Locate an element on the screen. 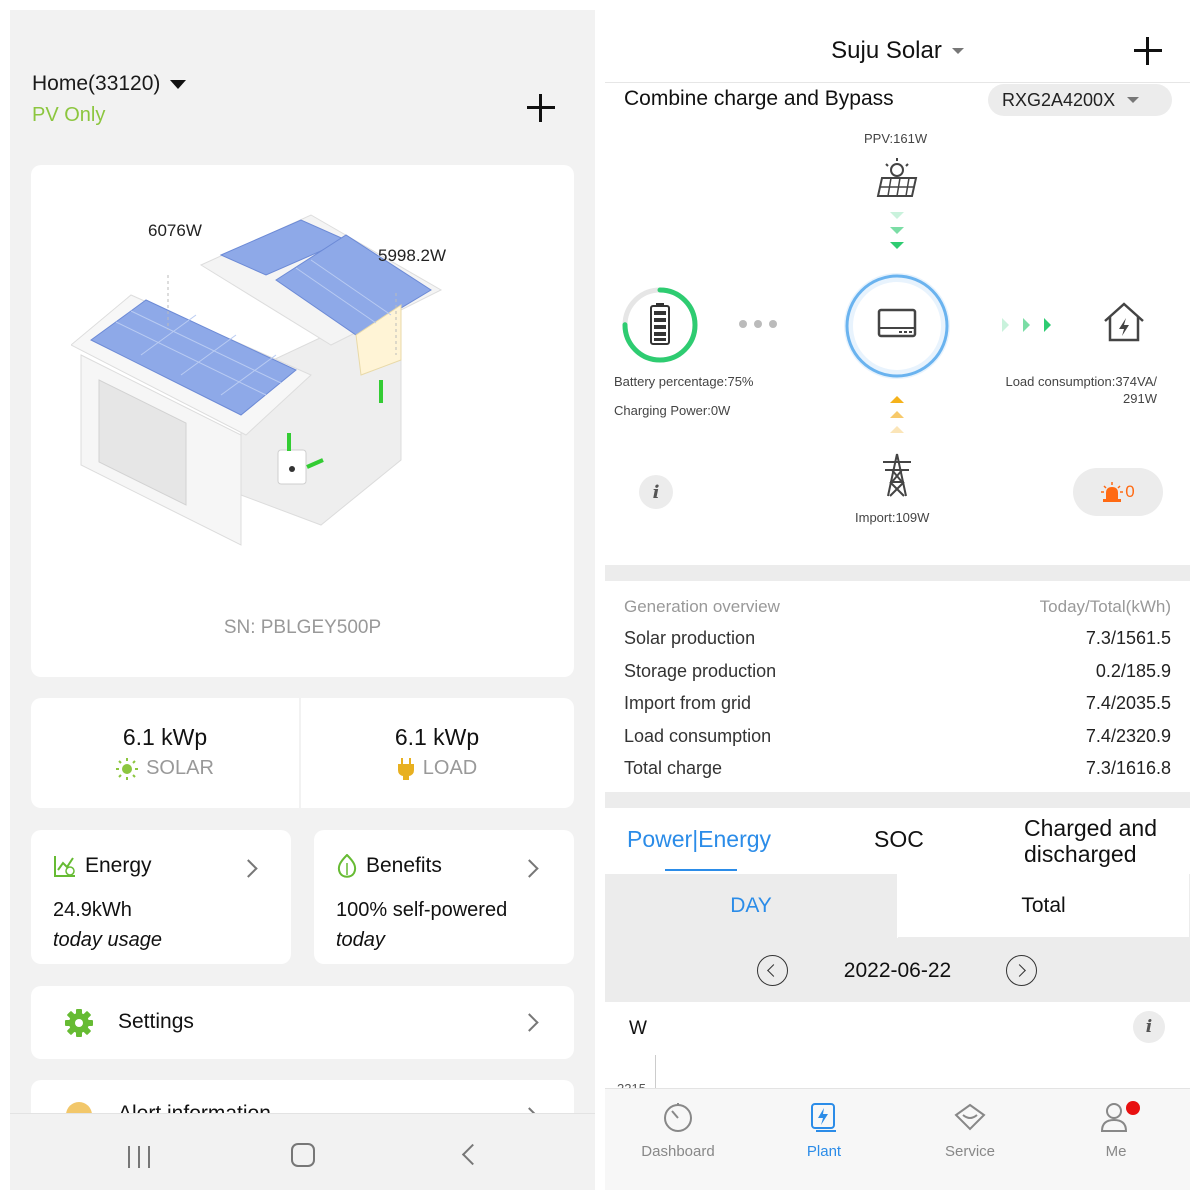 Image resolution: width=1200 pixels, height=1200 pixels. android-nav-bar is located at coordinates (302, 1151).